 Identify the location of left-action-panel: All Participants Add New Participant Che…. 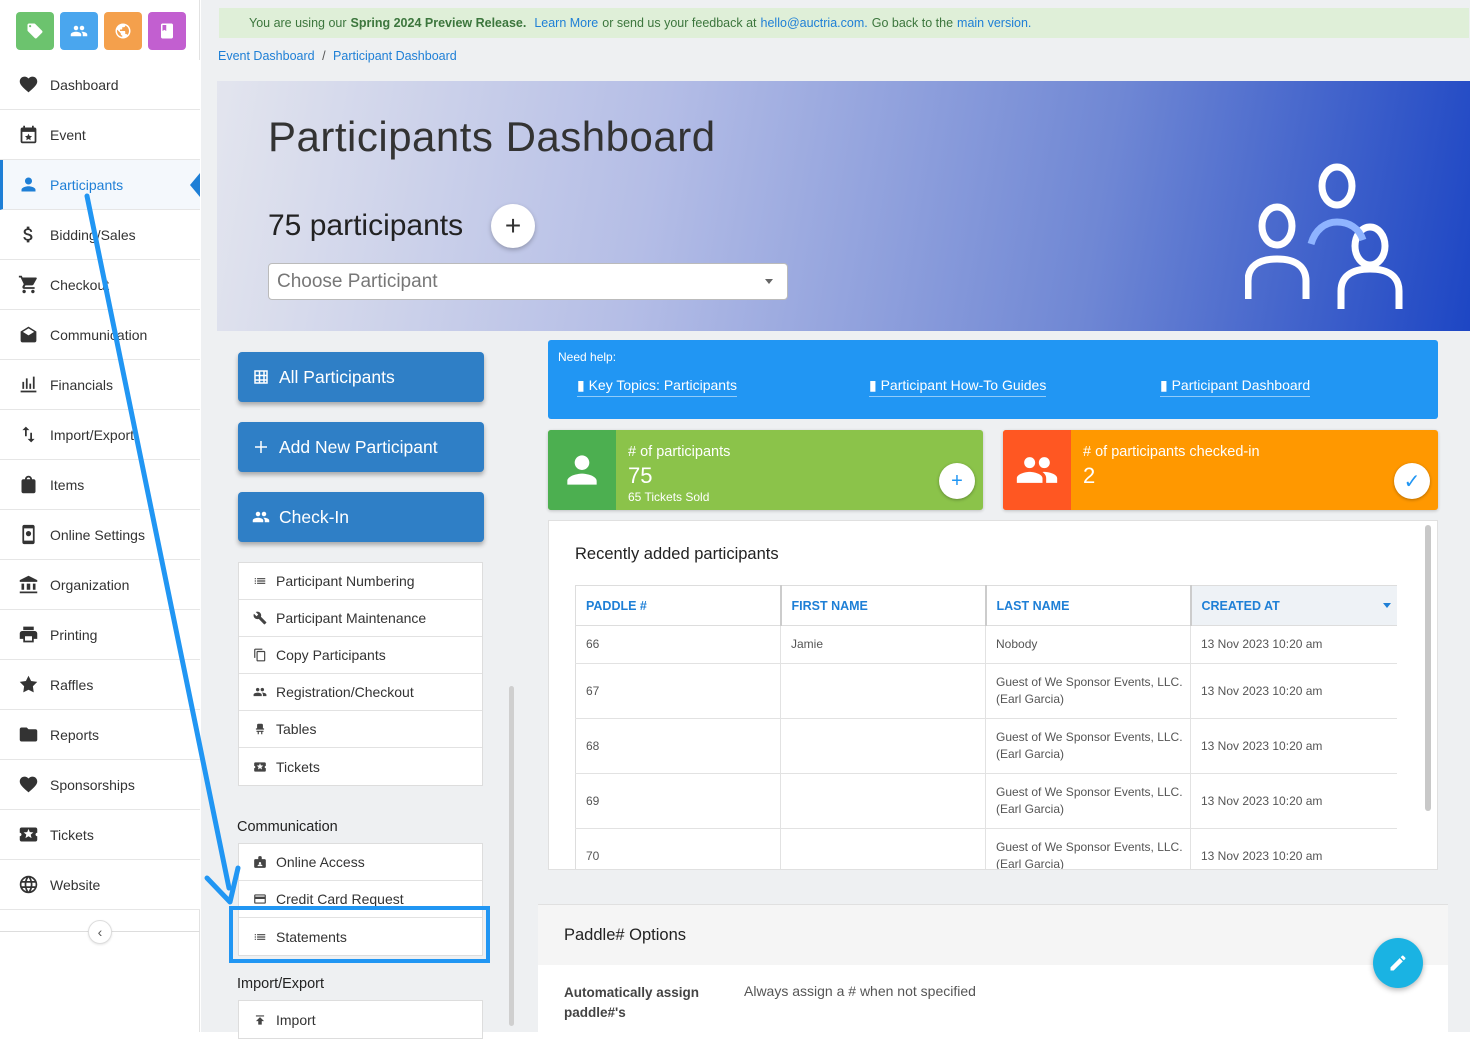
(368, 685).